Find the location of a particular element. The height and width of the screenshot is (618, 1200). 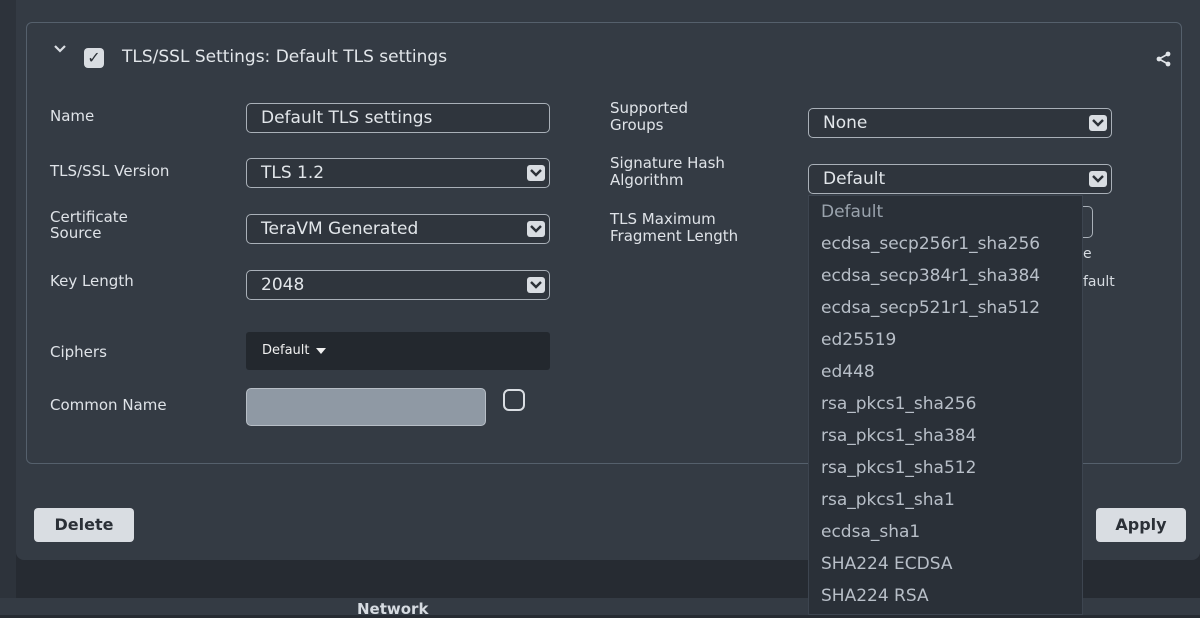

sig-hash-select: Default is located at coordinates (960, 179).